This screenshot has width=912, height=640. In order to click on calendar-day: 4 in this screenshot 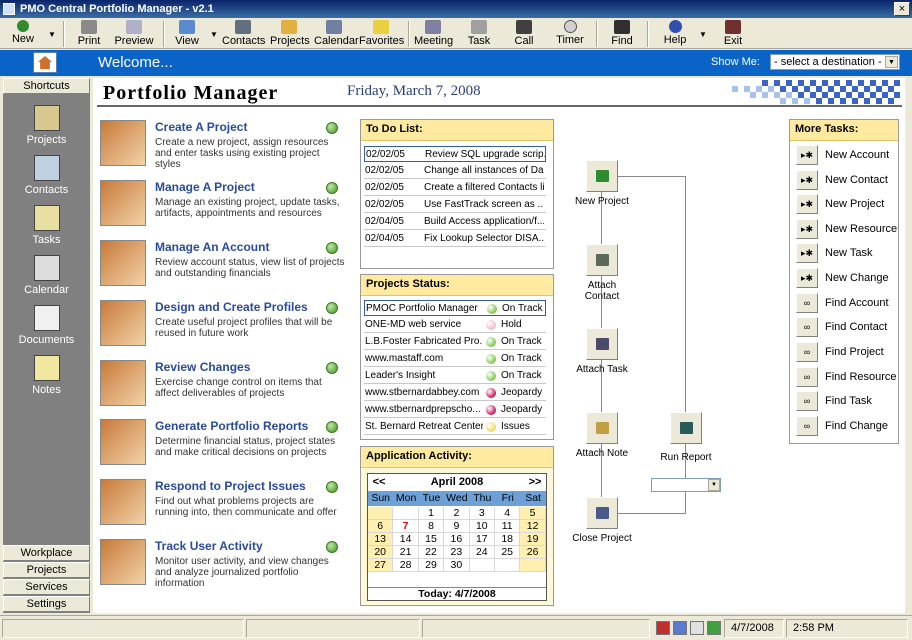, I will do `click(508, 513)`.